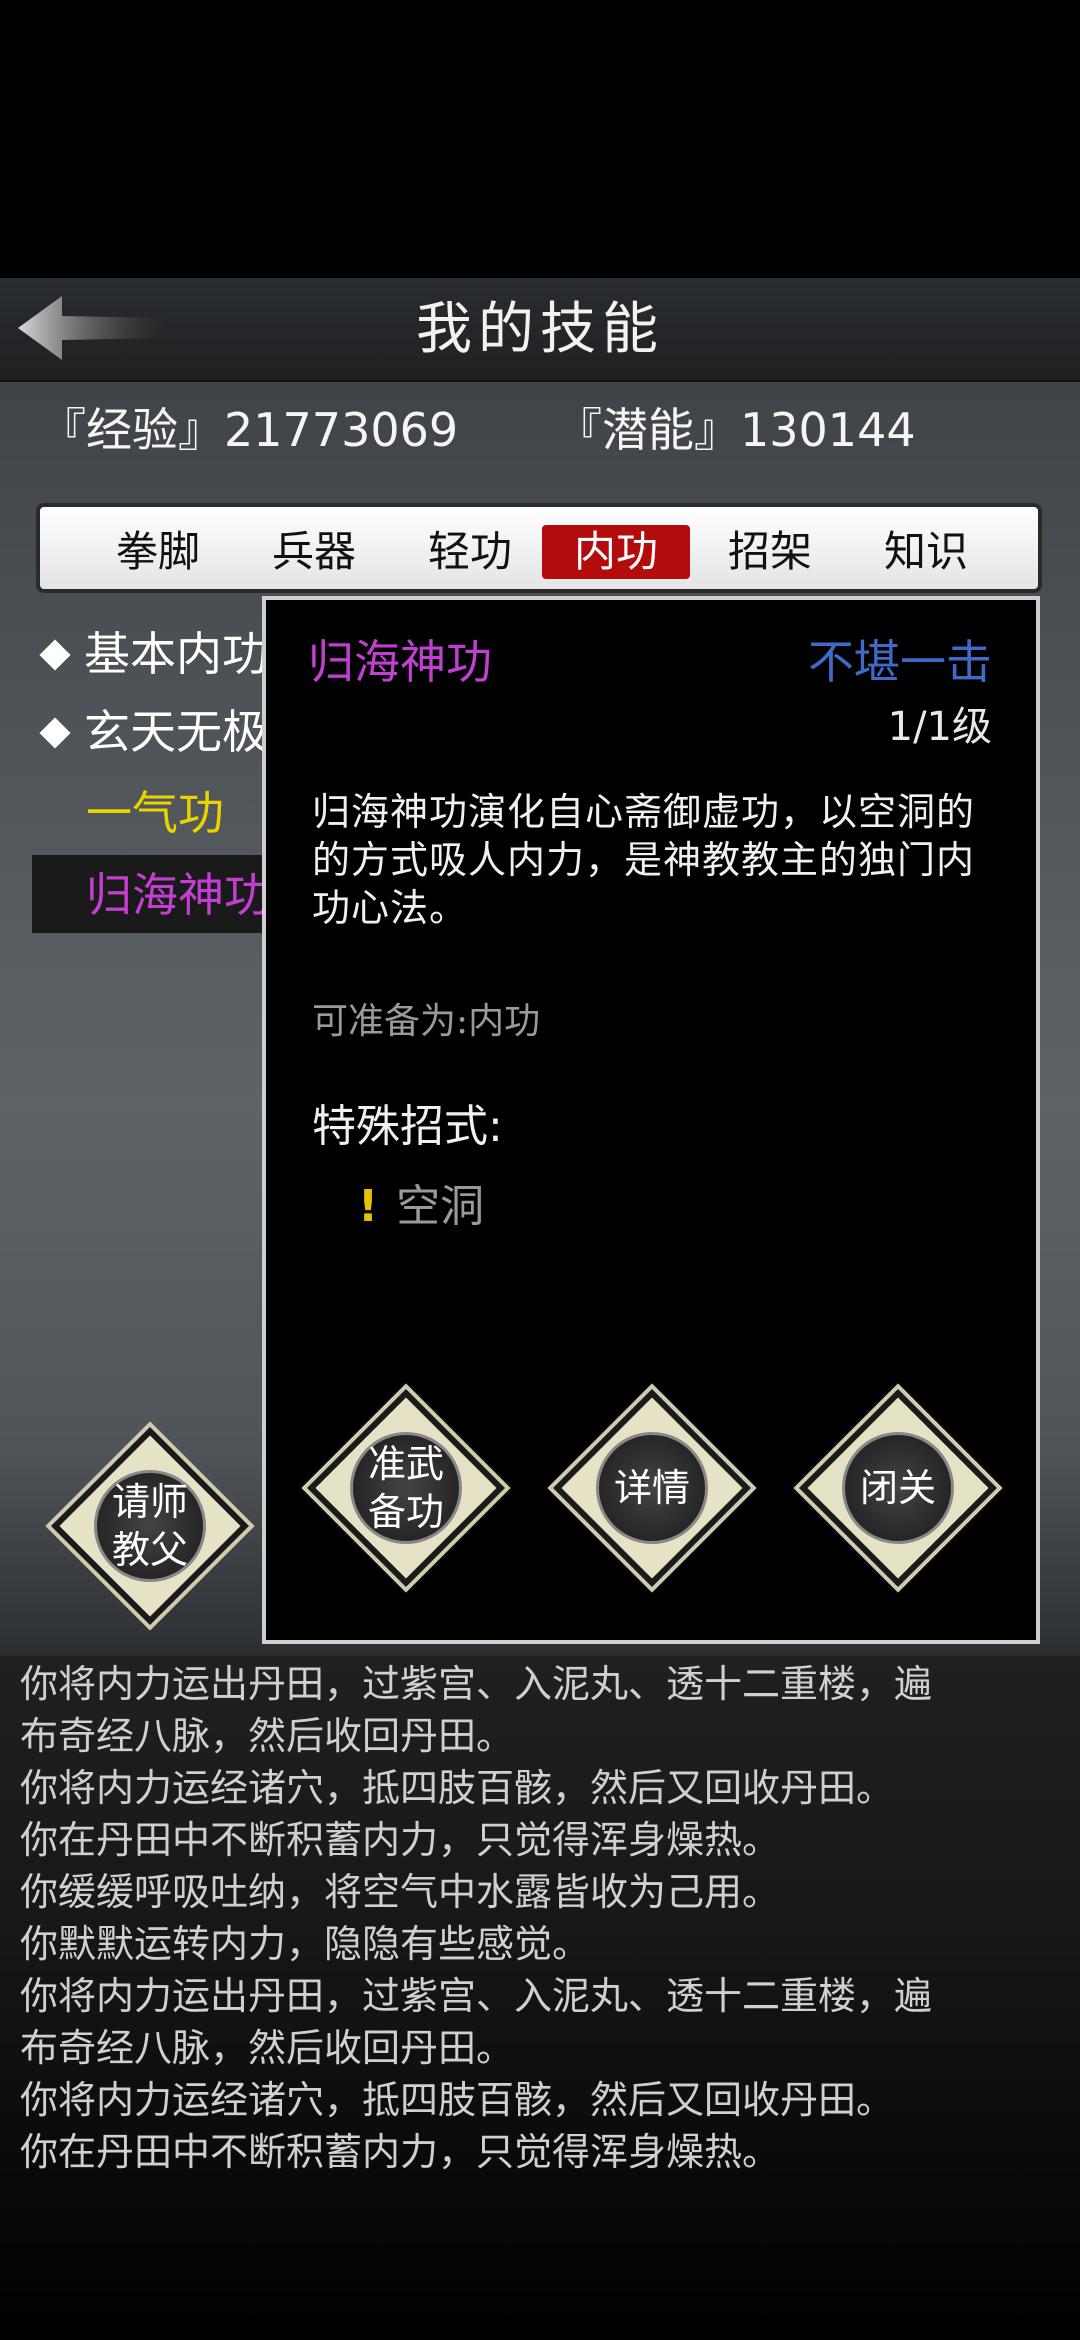 The image size is (1080, 2340). What do you see at coordinates (939, 727) in the screenshot?
I see `skill-level: 1/1级` at bounding box center [939, 727].